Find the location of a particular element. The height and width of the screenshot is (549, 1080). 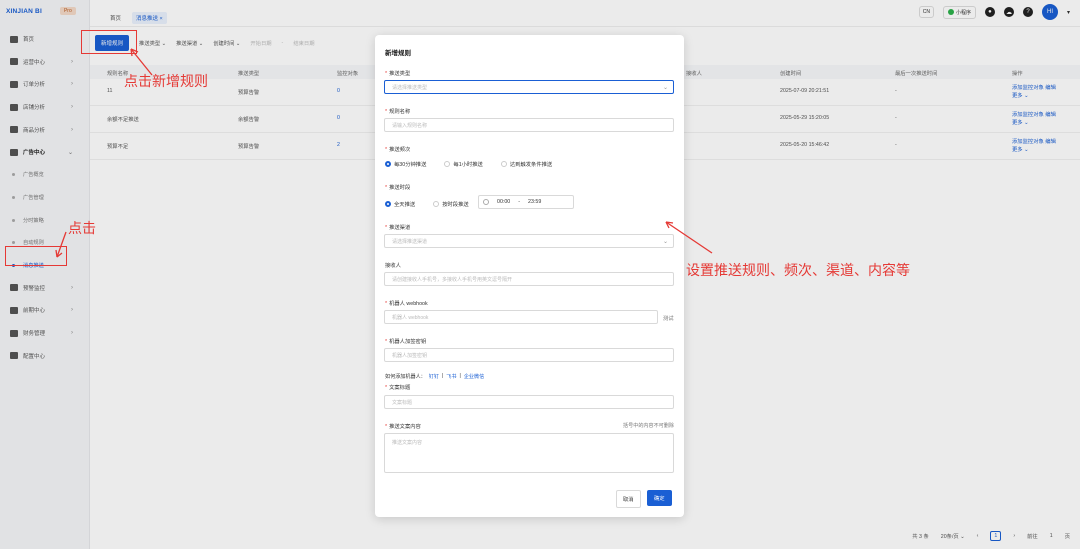

annotation-click: 点击 is located at coordinates (82, 229).